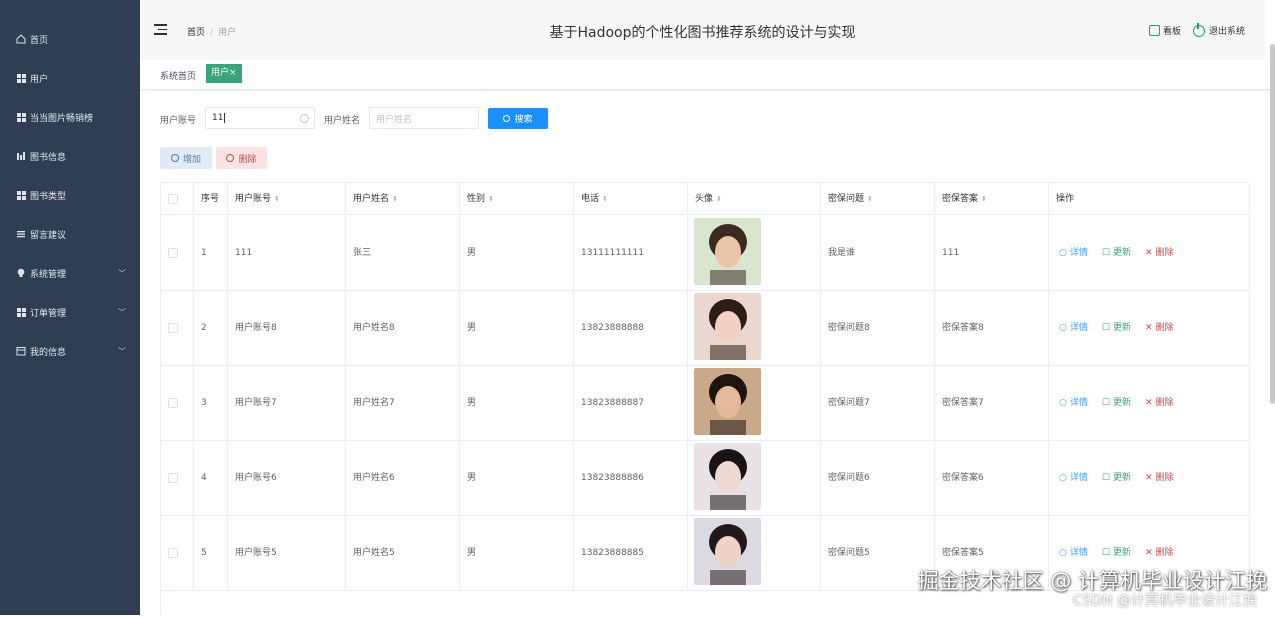  Describe the element at coordinates (1272, 224) in the screenshot. I see `scrollbar` at that location.